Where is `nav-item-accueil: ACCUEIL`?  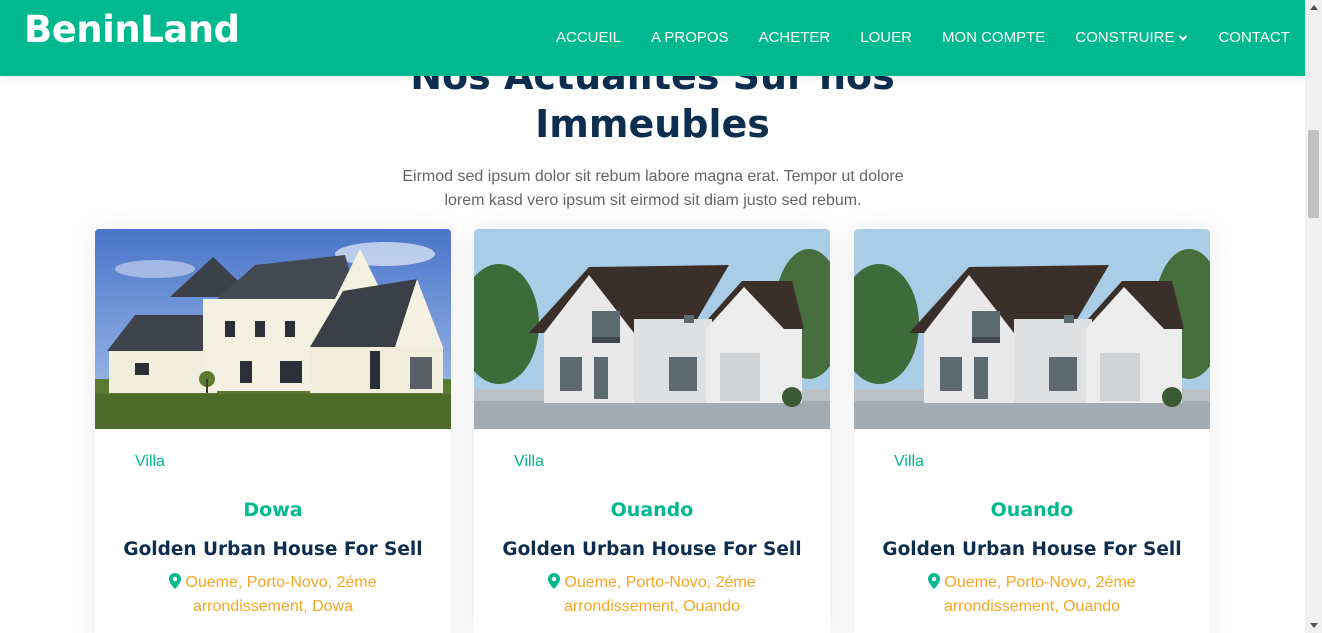
nav-item-accueil: ACCUEIL is located at coordinates (588, 37).